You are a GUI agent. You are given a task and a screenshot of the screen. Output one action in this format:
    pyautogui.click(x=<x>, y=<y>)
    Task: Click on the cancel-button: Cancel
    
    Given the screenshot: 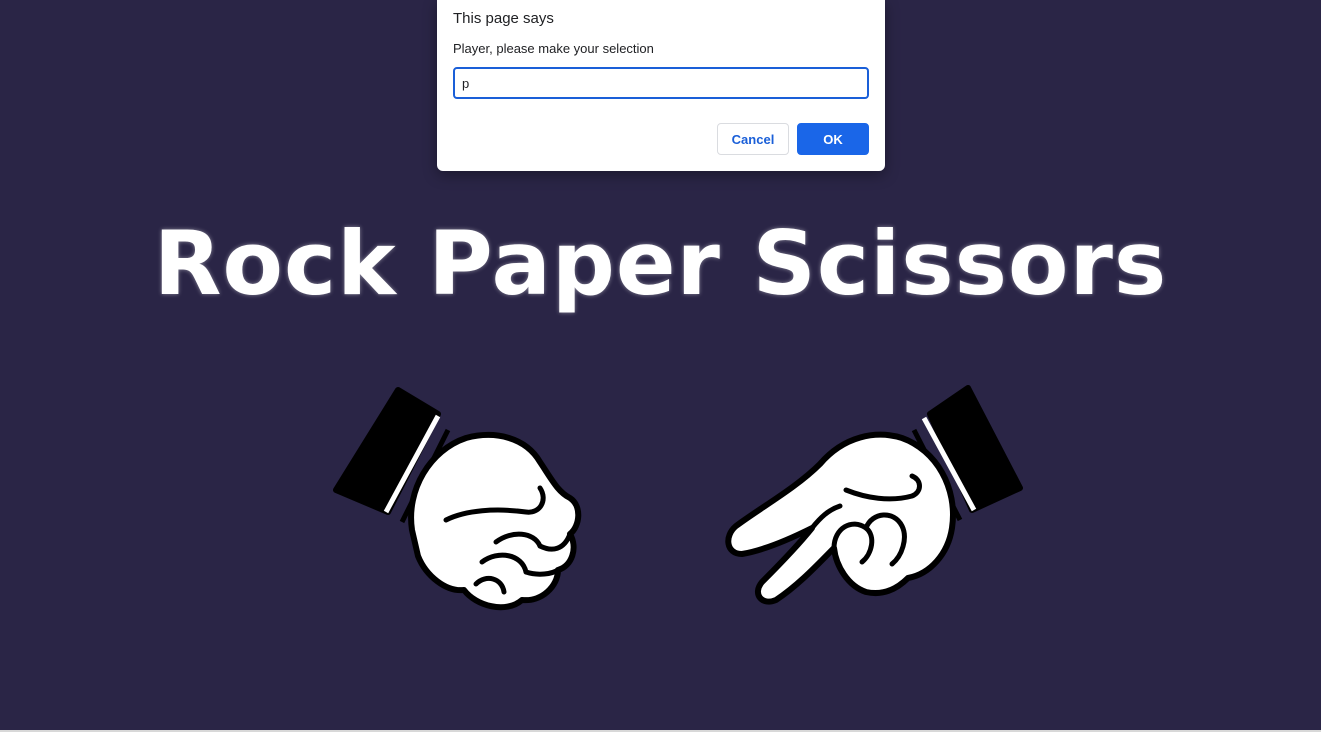 What is the action you would take?
    pyautogui.click(x=753, y=139)
    